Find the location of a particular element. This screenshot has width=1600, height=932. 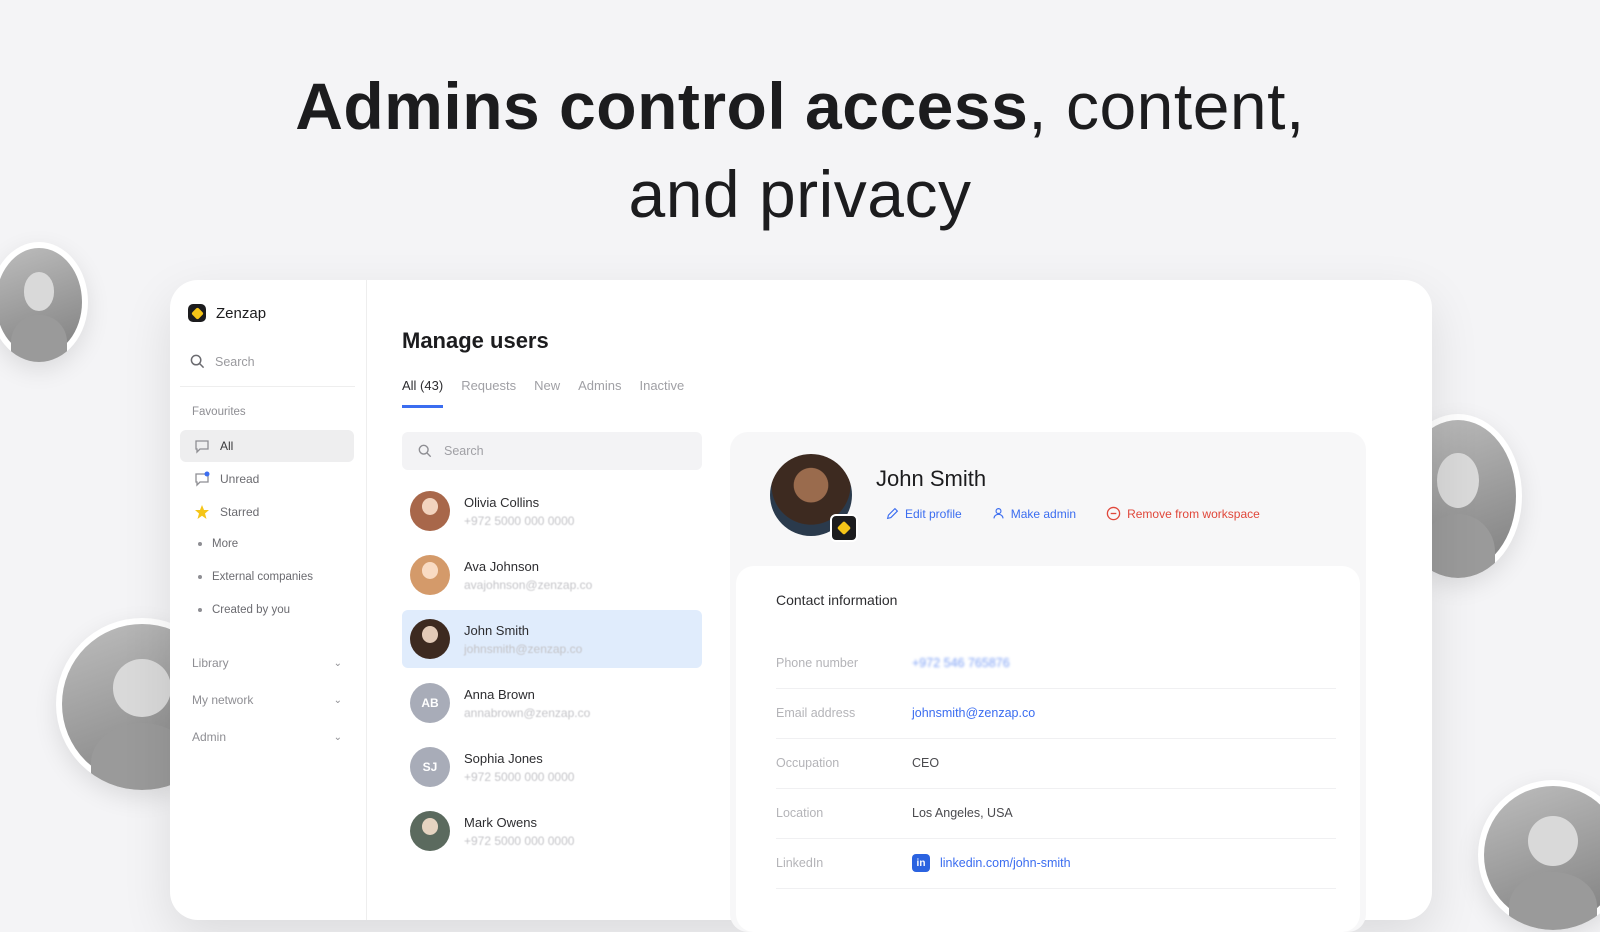

tab-inactive: Inactive is located at coordinates (661, 393).